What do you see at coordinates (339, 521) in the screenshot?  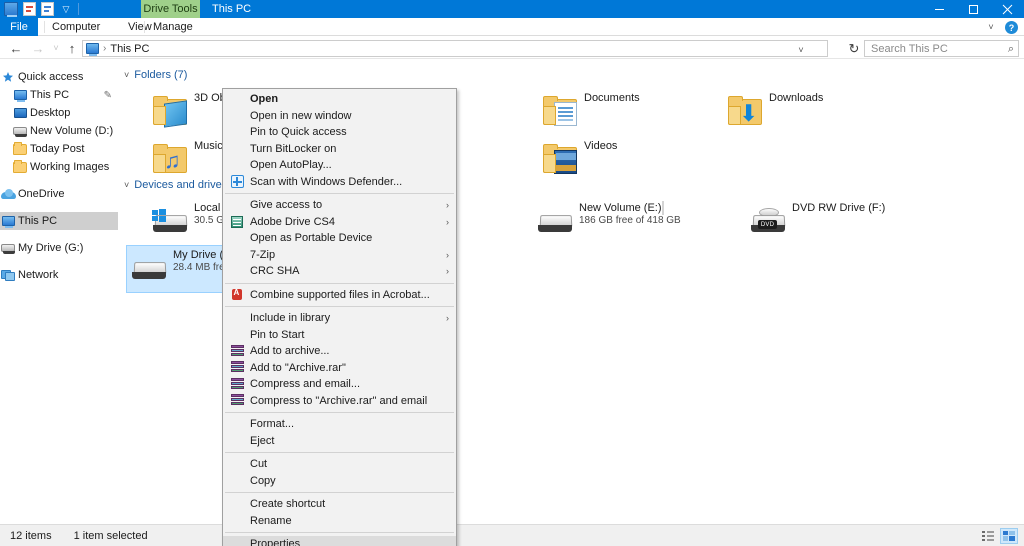 I see `menu-item-rename: Rename` at bounding box center [339, 521].